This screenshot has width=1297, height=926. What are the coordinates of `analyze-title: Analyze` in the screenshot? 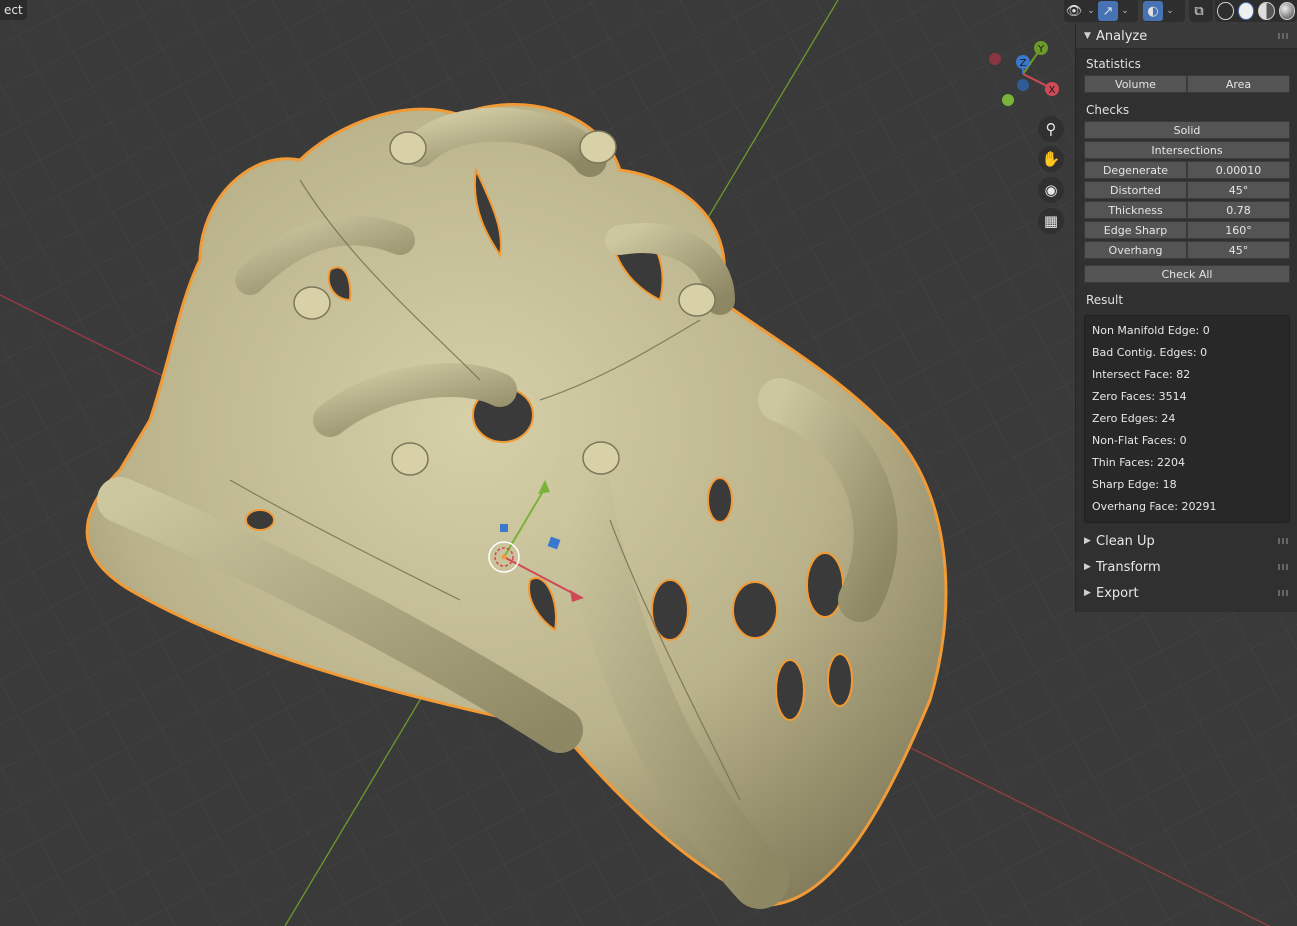 It's located at (1122, 36).